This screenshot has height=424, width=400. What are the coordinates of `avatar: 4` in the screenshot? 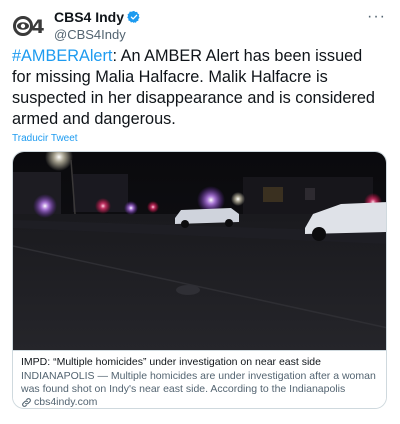 It's located at (30, 26).